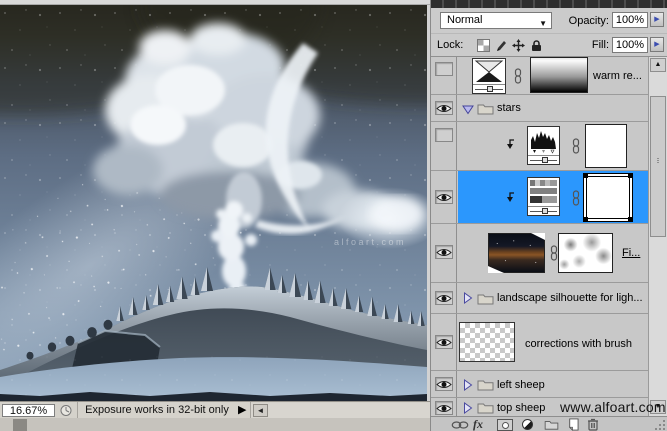  Describe the element at coordinates (521, 408) in the screenshot. I see `group-name: top sheep` at that location.